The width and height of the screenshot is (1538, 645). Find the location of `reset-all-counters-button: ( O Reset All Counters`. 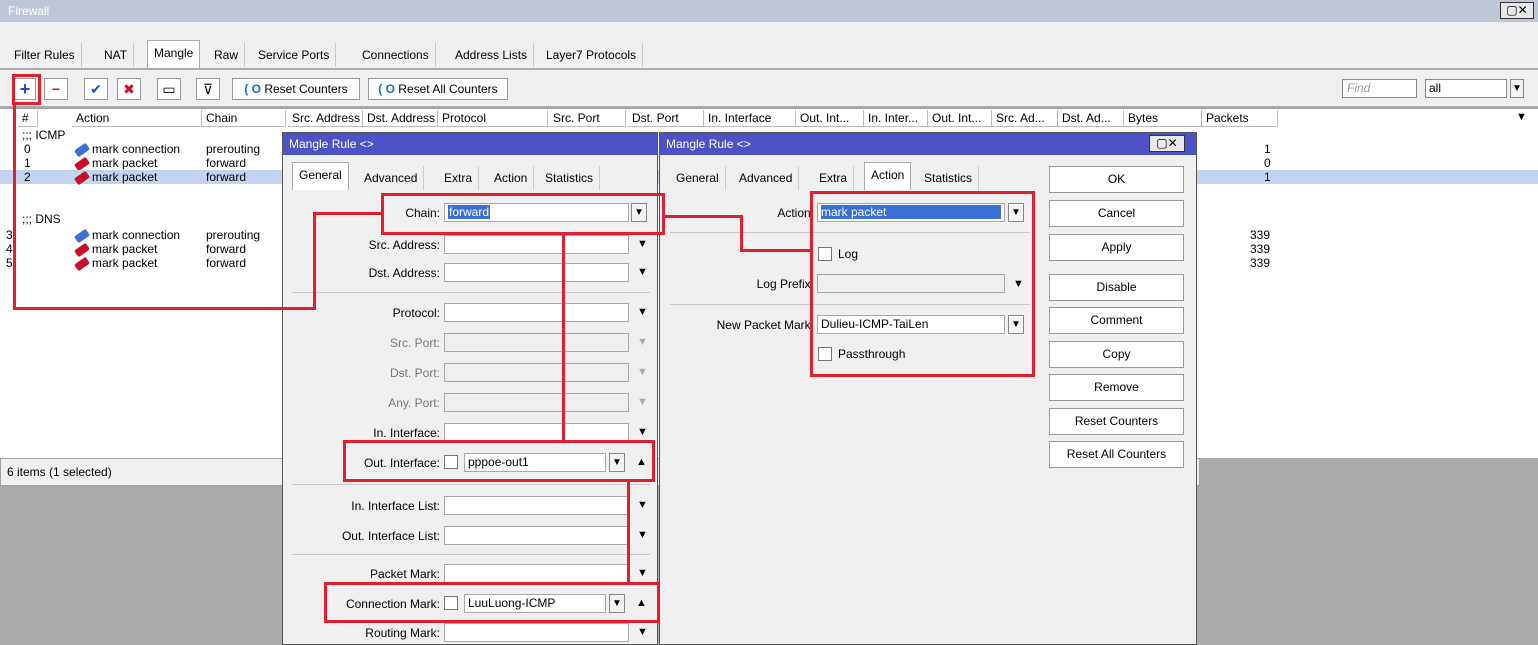

reset-all-counters-button: ( O Reset All Counters is located at coordinates (438, 89).